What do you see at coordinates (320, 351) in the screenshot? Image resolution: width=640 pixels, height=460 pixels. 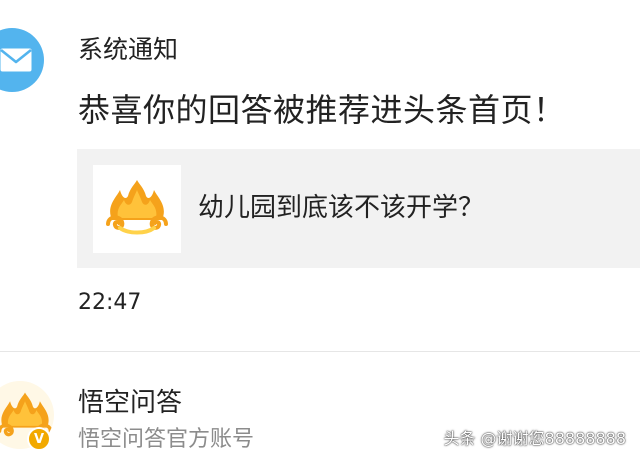 I see `divider` at bounding box center [320, 351].